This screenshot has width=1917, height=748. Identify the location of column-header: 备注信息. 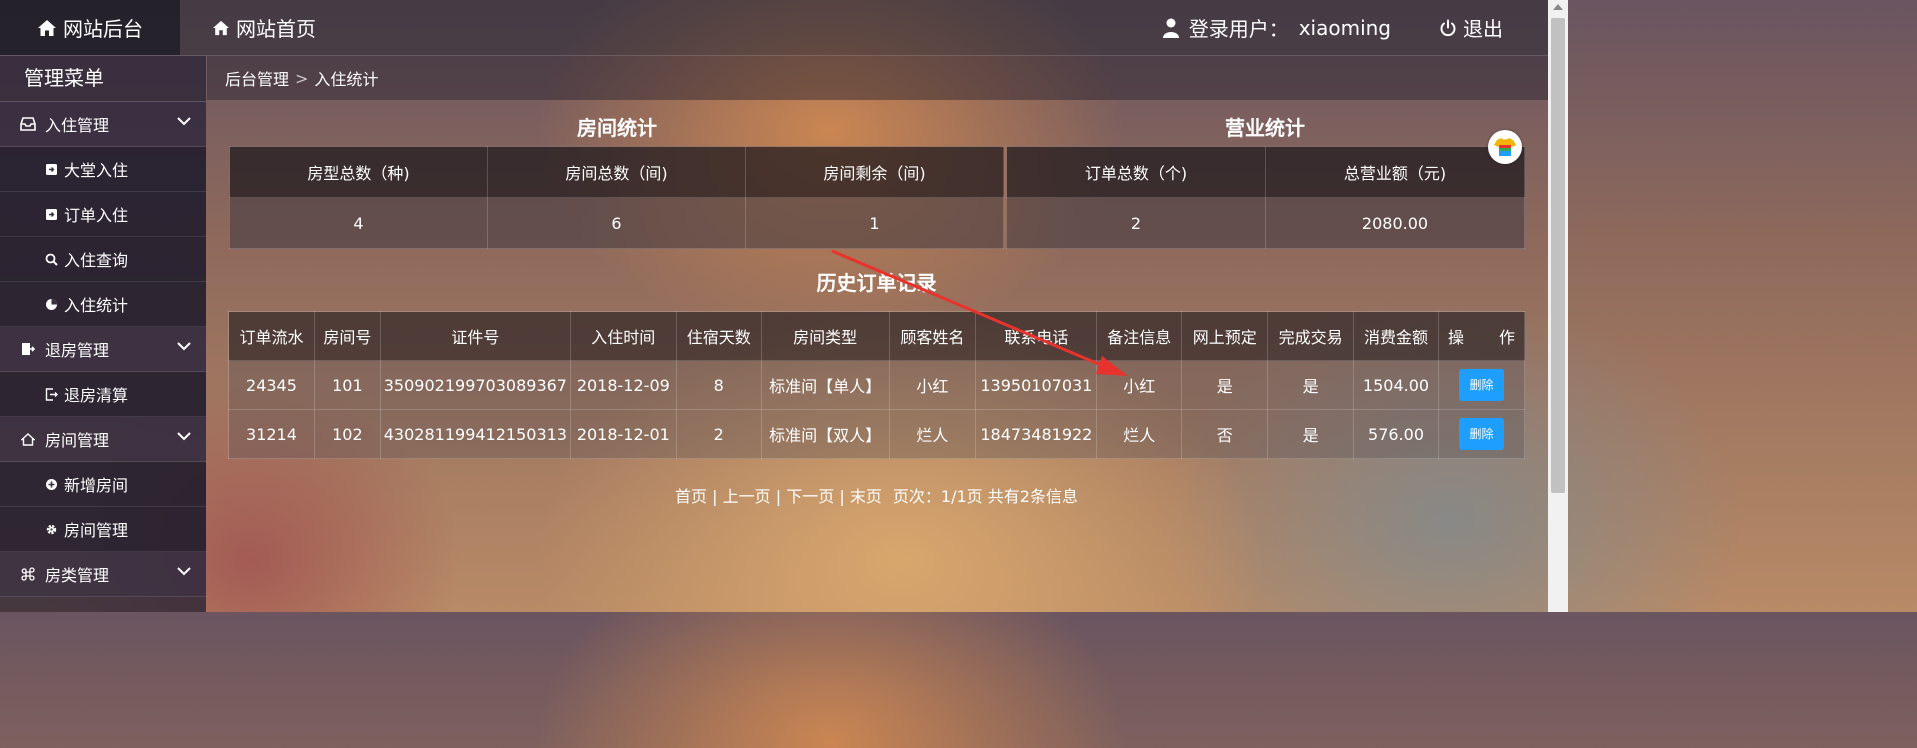
(1139, 336).